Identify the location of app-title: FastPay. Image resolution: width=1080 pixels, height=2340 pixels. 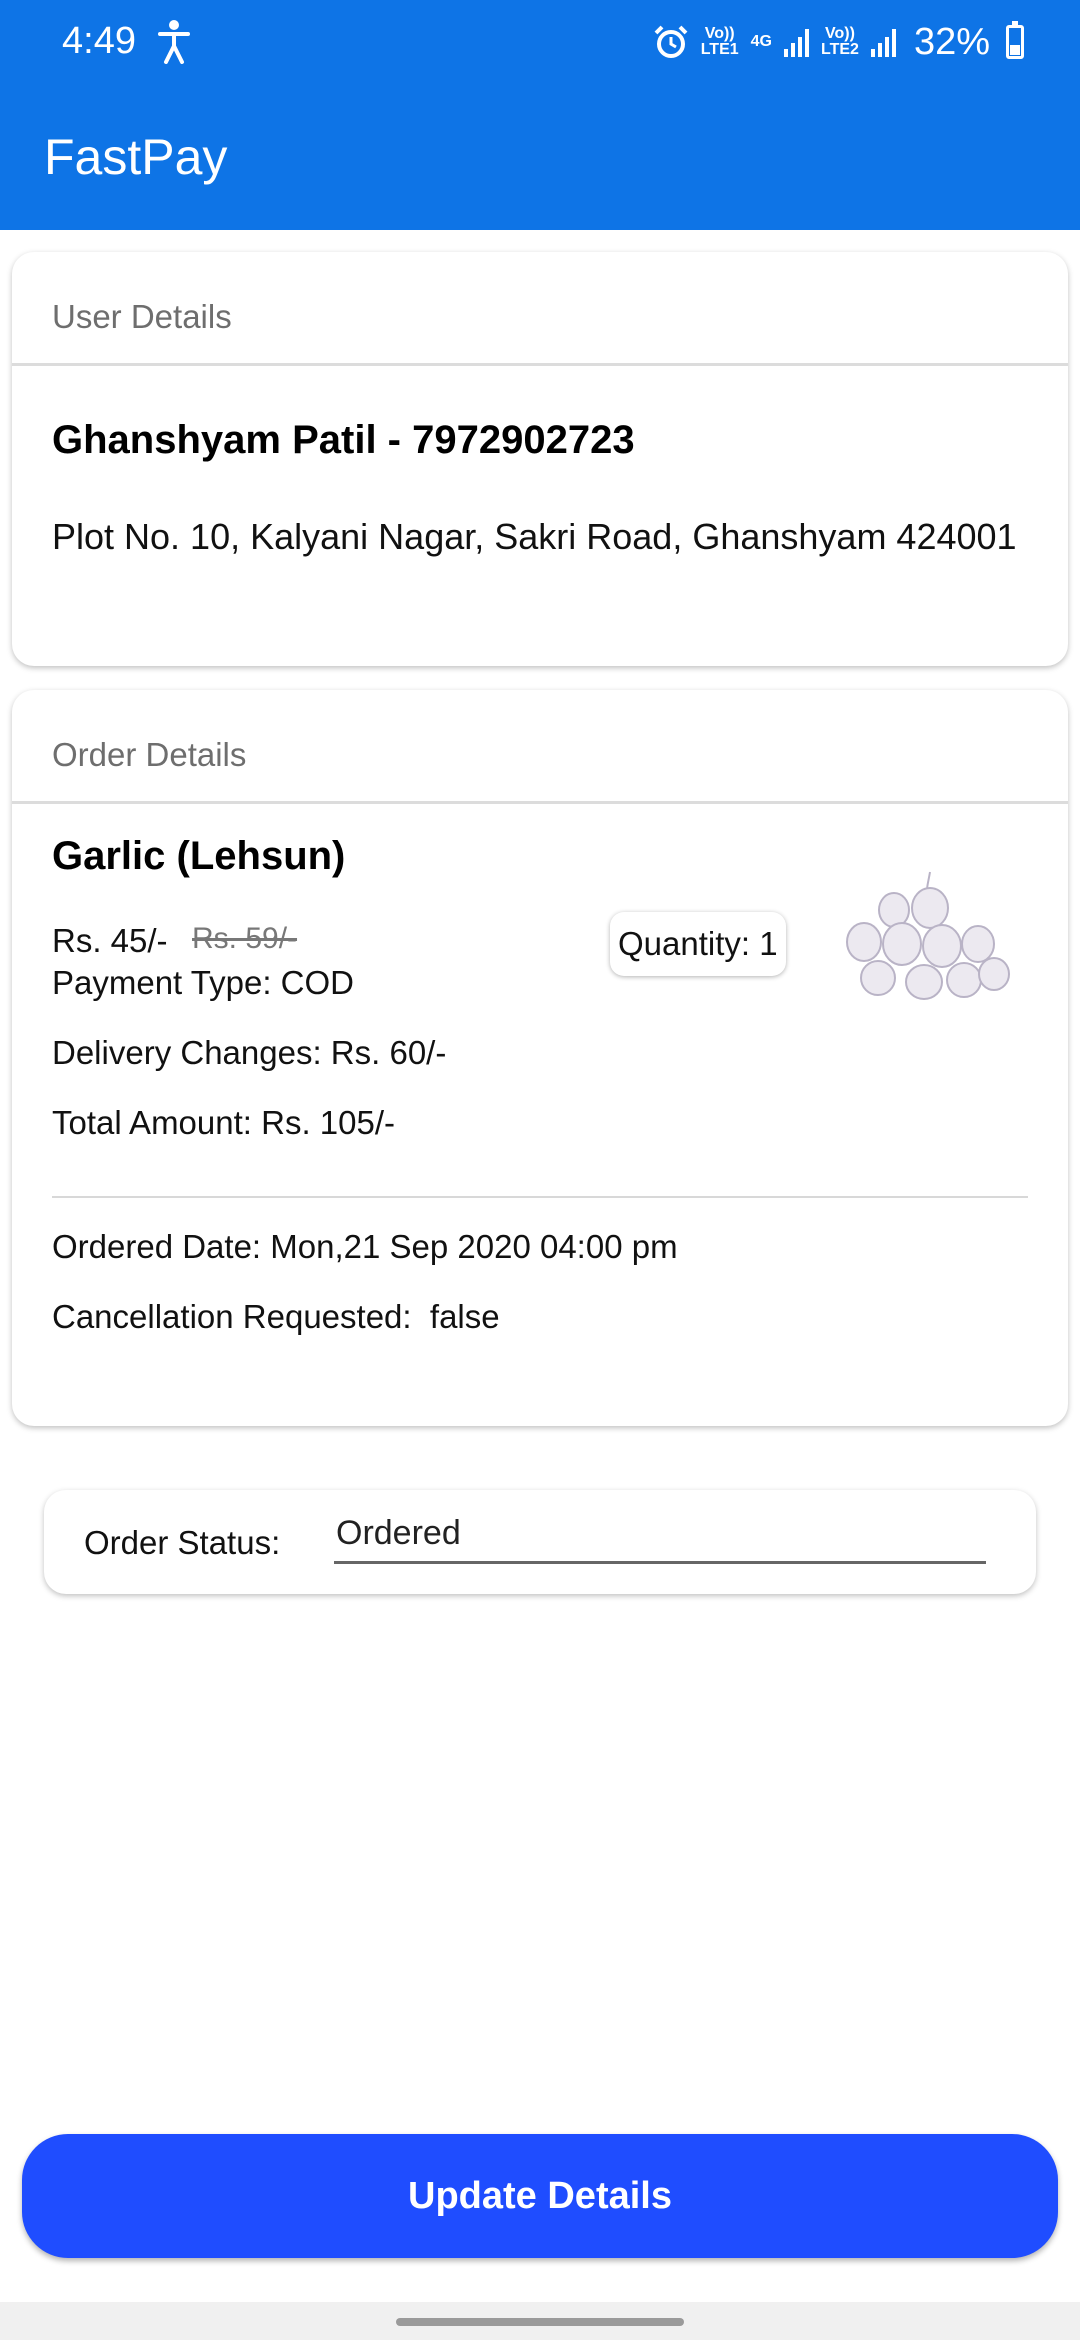
(136, 157).